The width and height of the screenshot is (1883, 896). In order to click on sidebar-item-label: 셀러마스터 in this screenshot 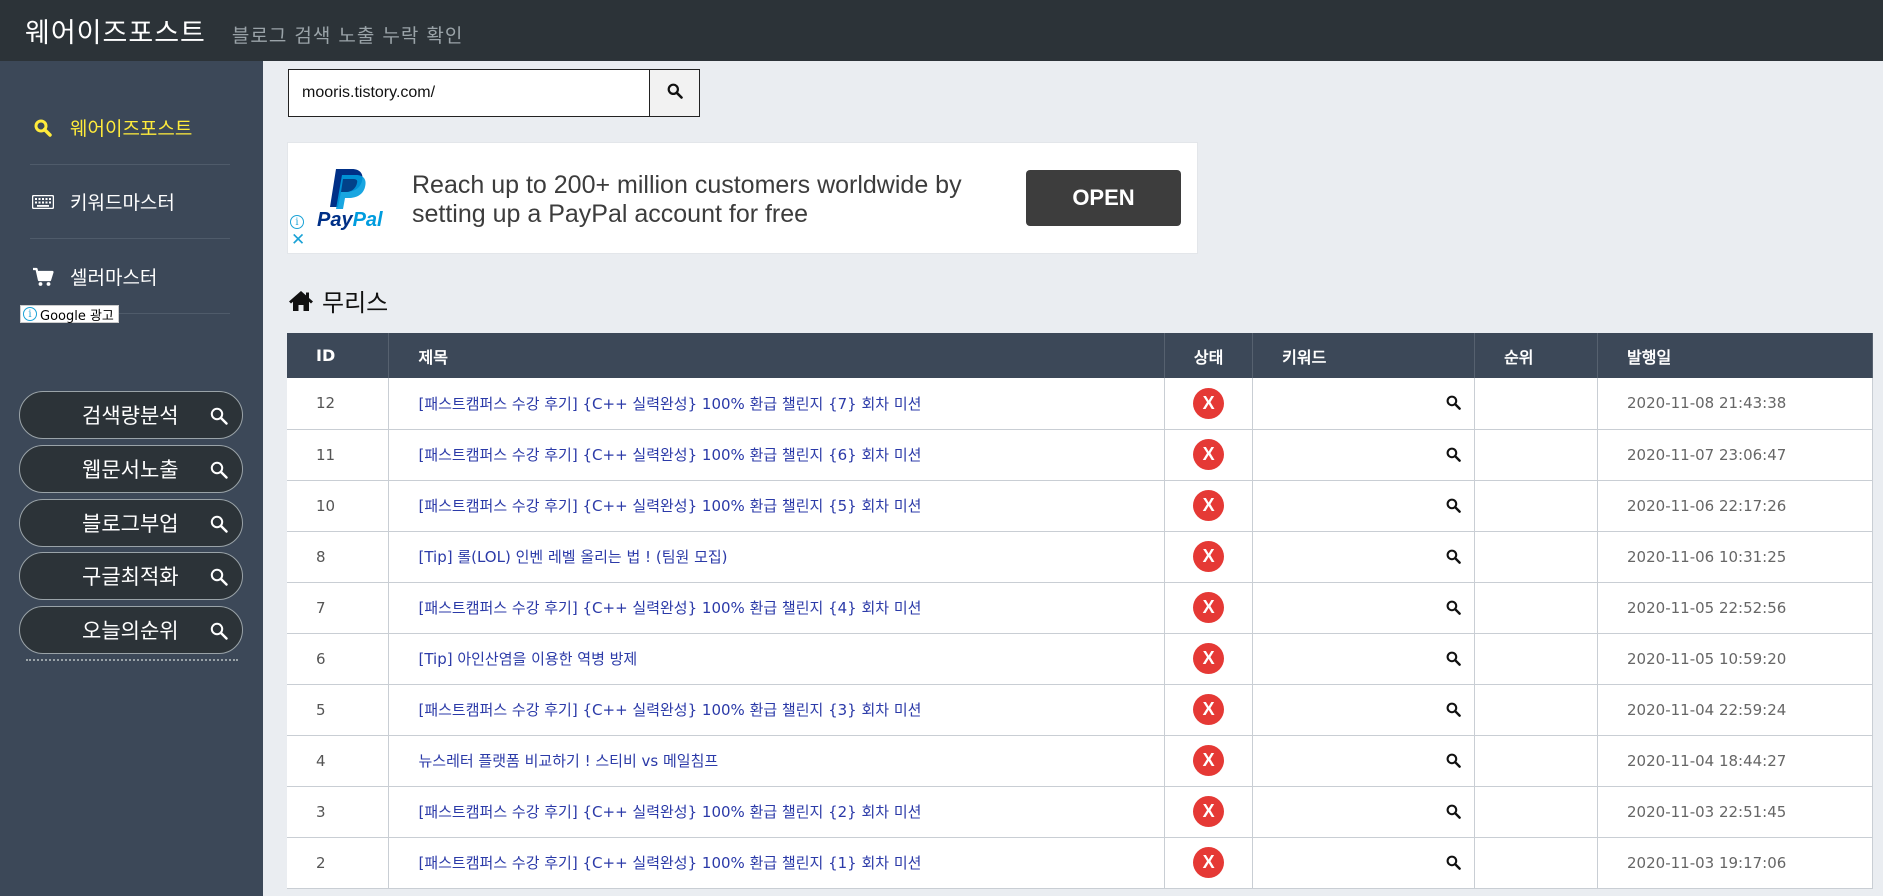, I will do `click(114, 278)`.